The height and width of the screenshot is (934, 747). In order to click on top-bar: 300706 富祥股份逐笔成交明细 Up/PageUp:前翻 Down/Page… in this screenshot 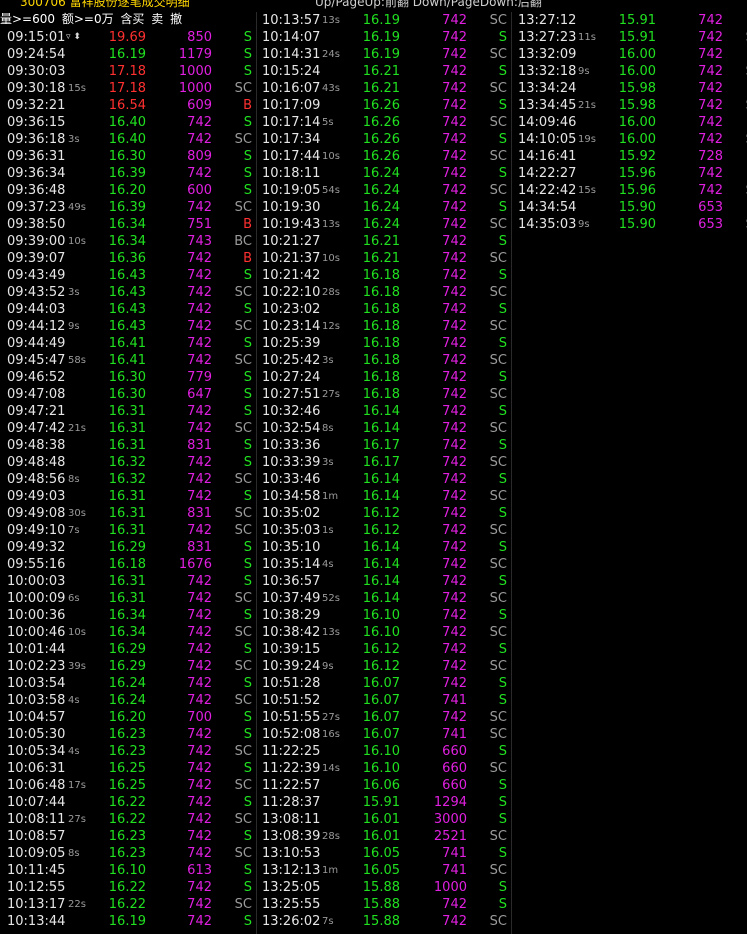, I will do `click(373, 5)`.